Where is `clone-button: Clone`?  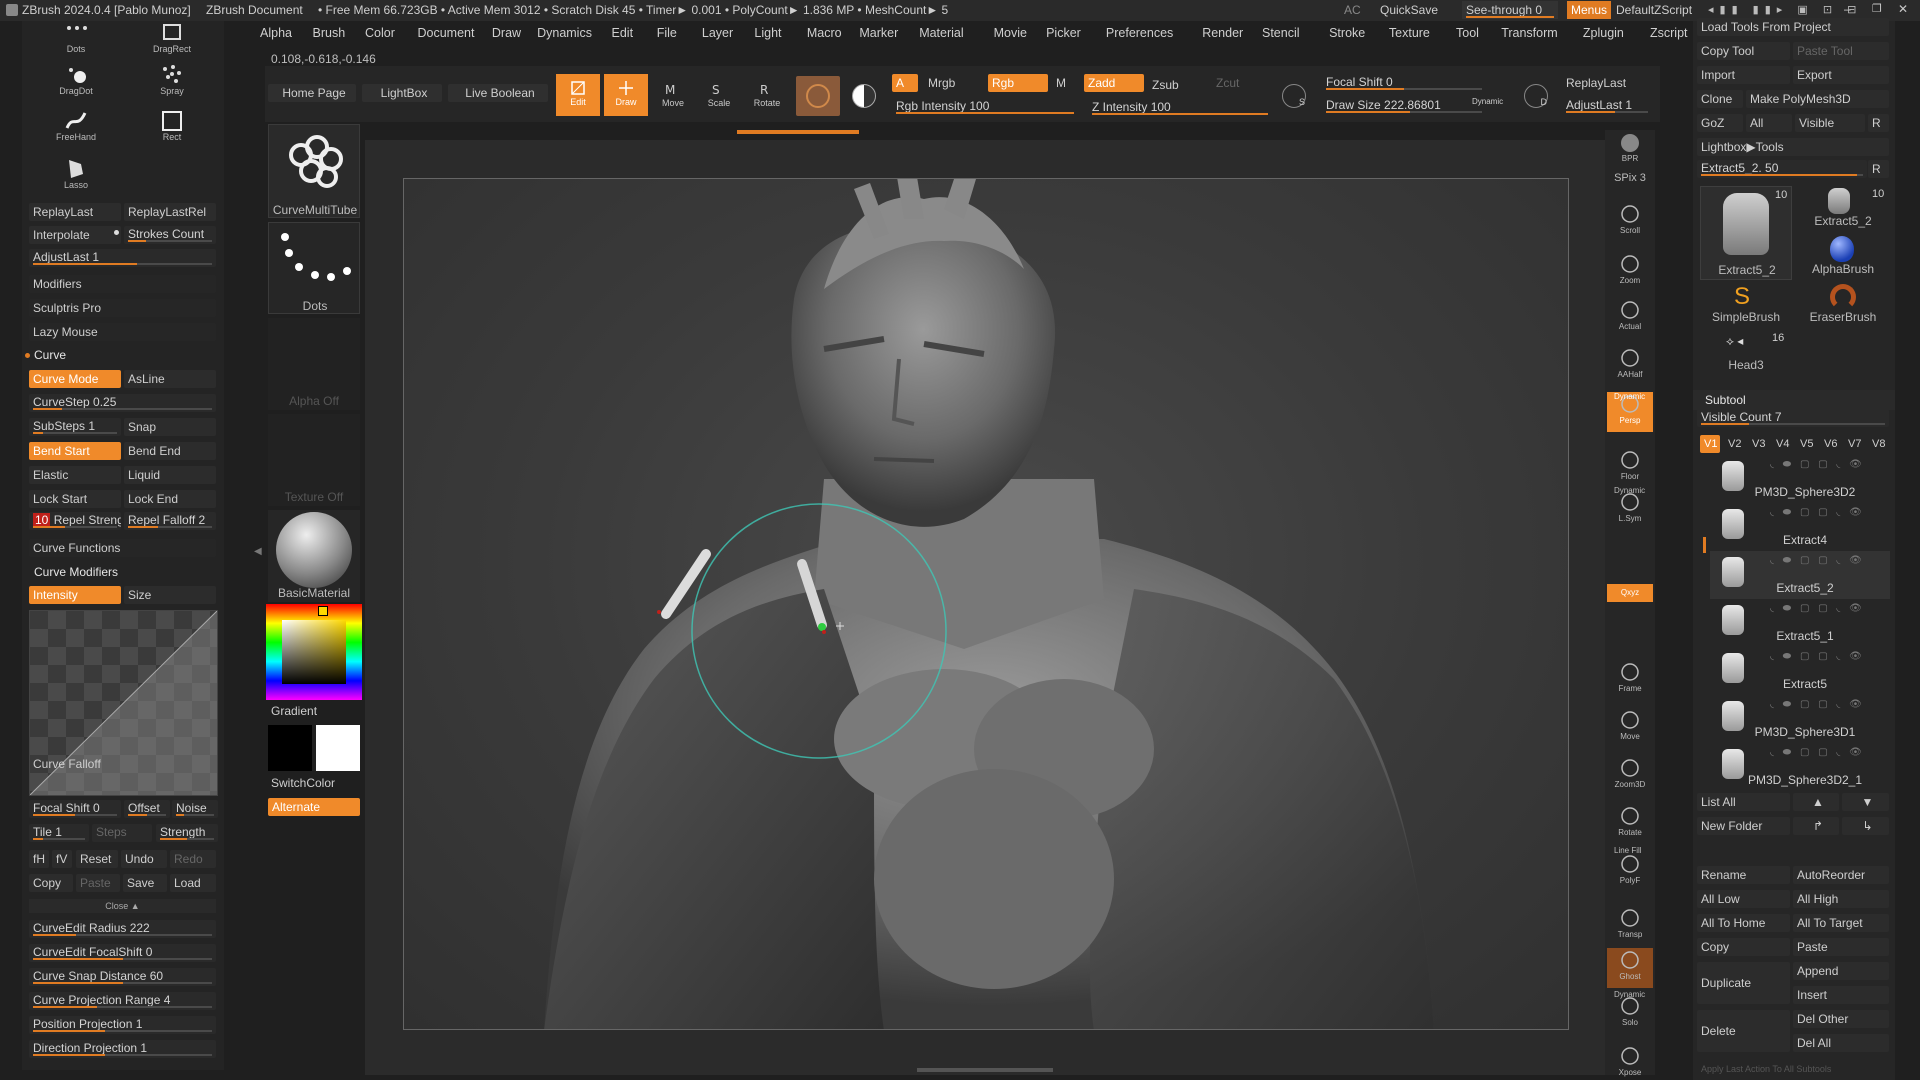 clone-button: Clone is located at coordinates (1720, 99).